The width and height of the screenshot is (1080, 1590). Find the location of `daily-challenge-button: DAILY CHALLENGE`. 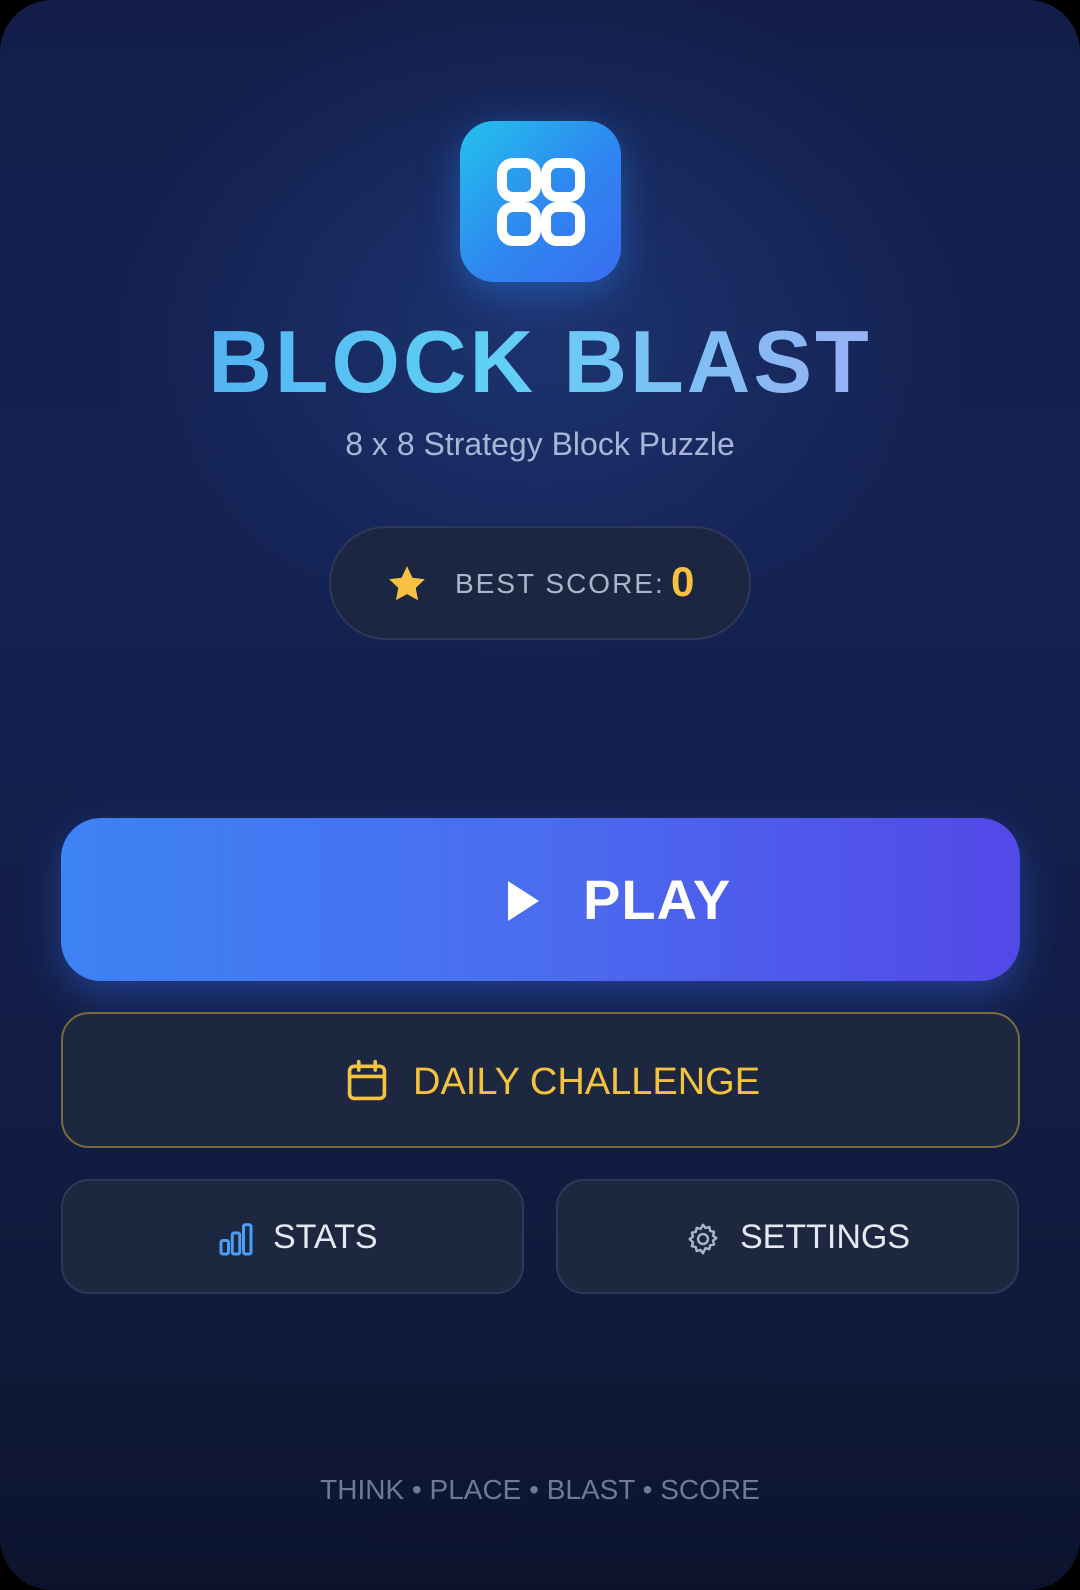

daily-challenge-button: DAILY CHALLENGE is located at coordinates (540, 1080).